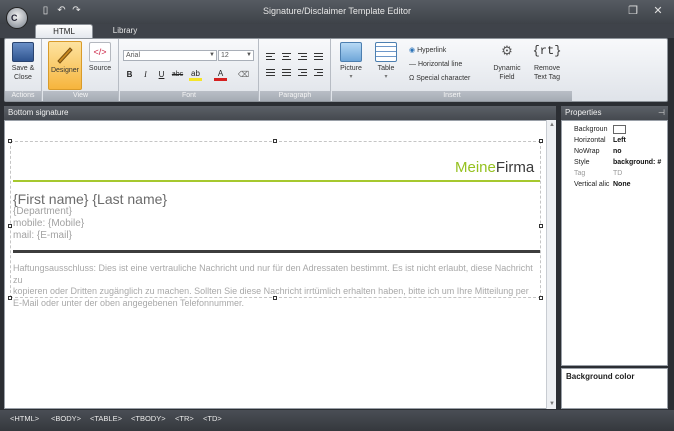 Image resolution: width=674 pixels, height=431 pixels. I want to click on horizontal-line-icon: —, so click(412, 64).